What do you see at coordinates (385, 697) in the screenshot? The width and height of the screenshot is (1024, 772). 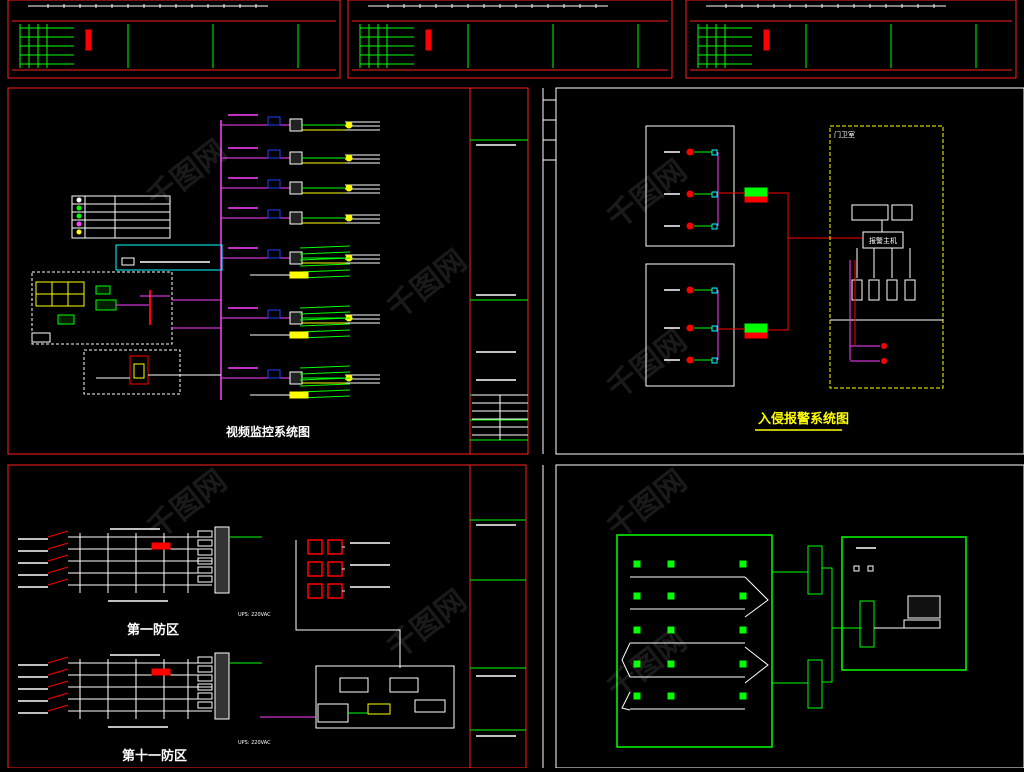 I see `fence-host-cabinet` at bounding box center [385, 697].